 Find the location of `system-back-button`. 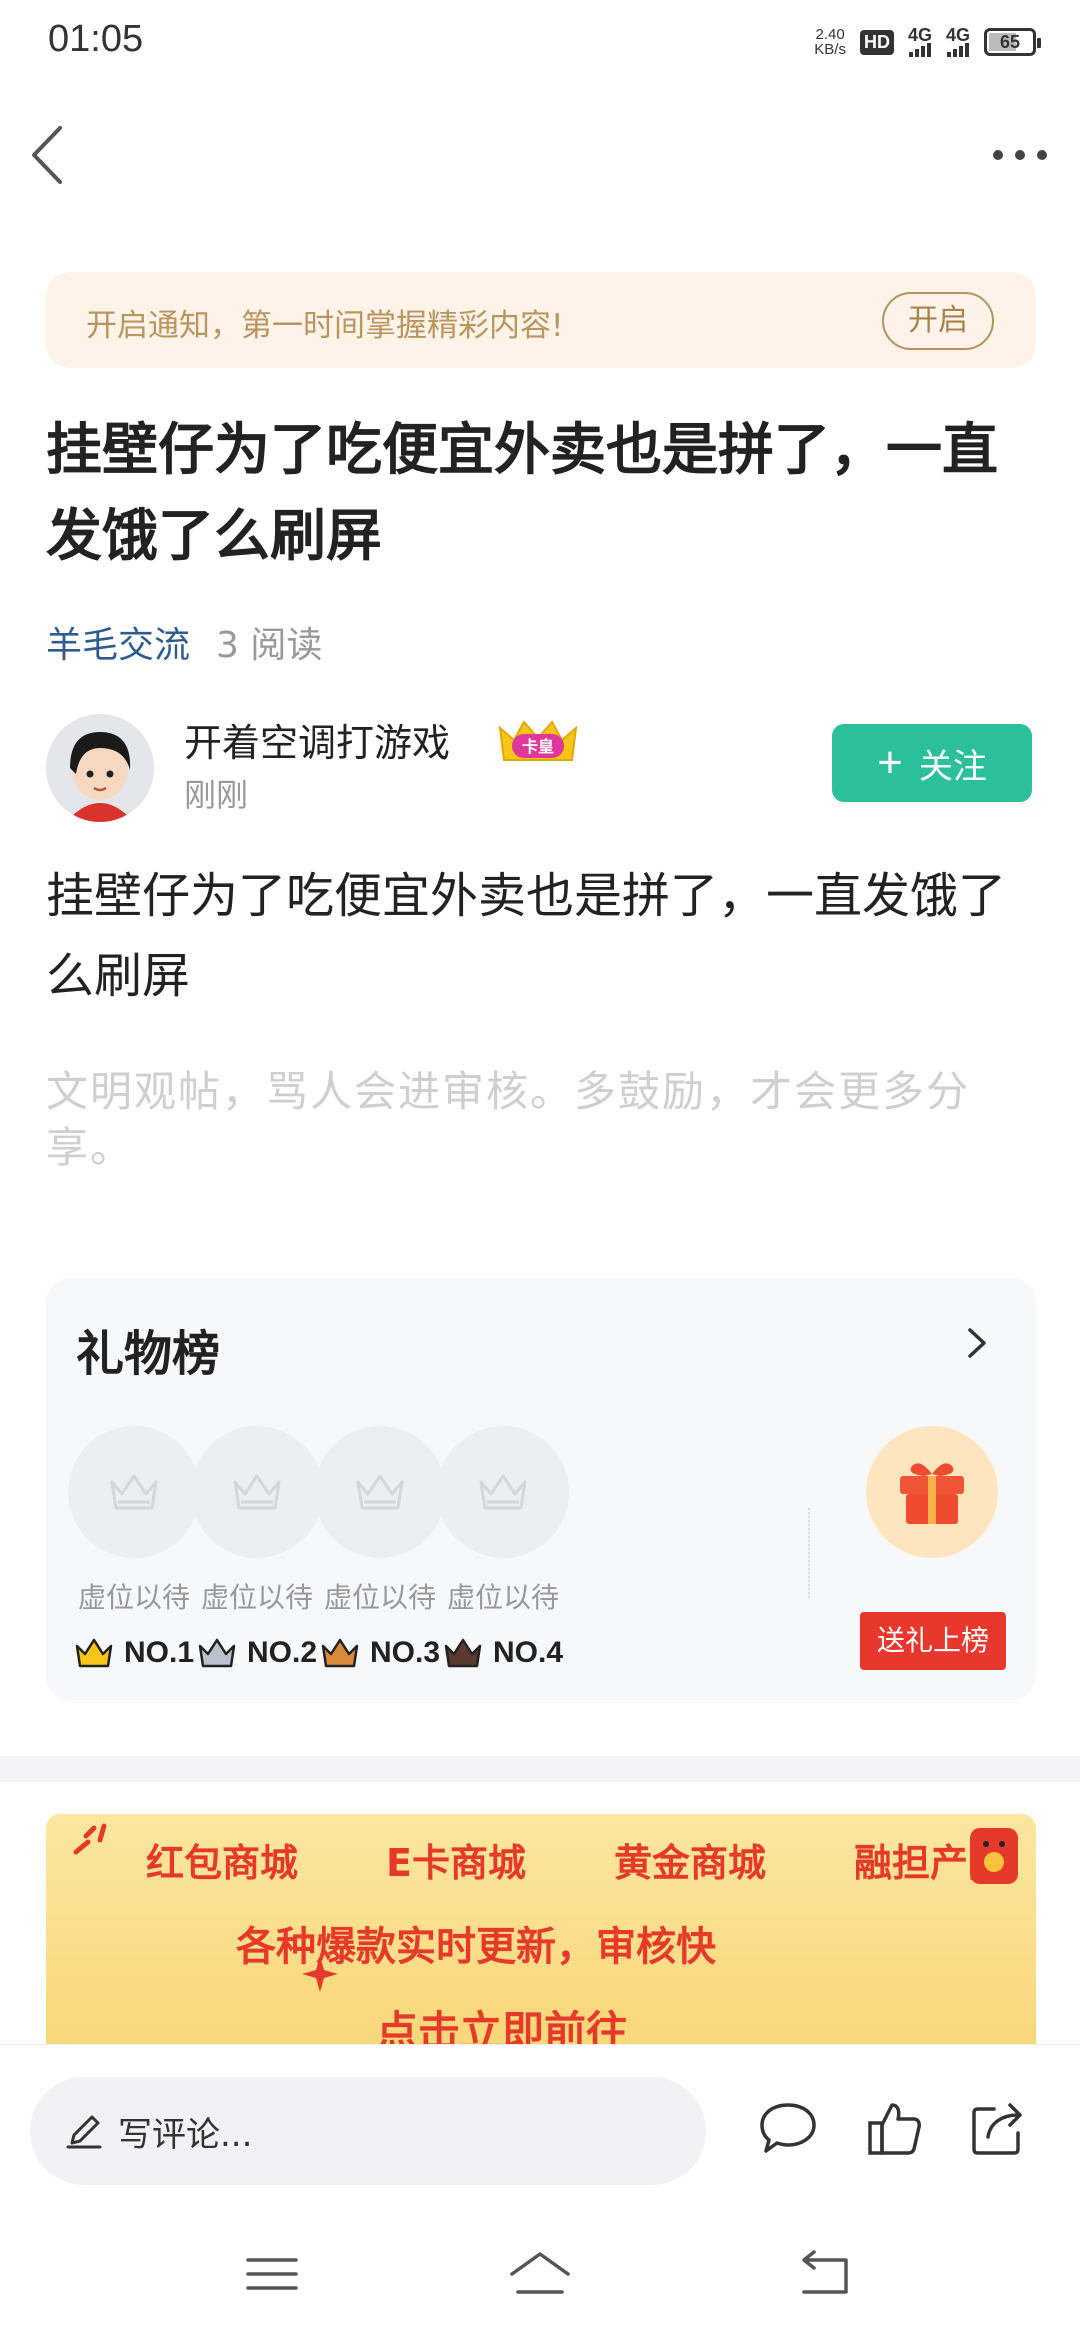

system-back-button is located at coordinates (824, 2274).